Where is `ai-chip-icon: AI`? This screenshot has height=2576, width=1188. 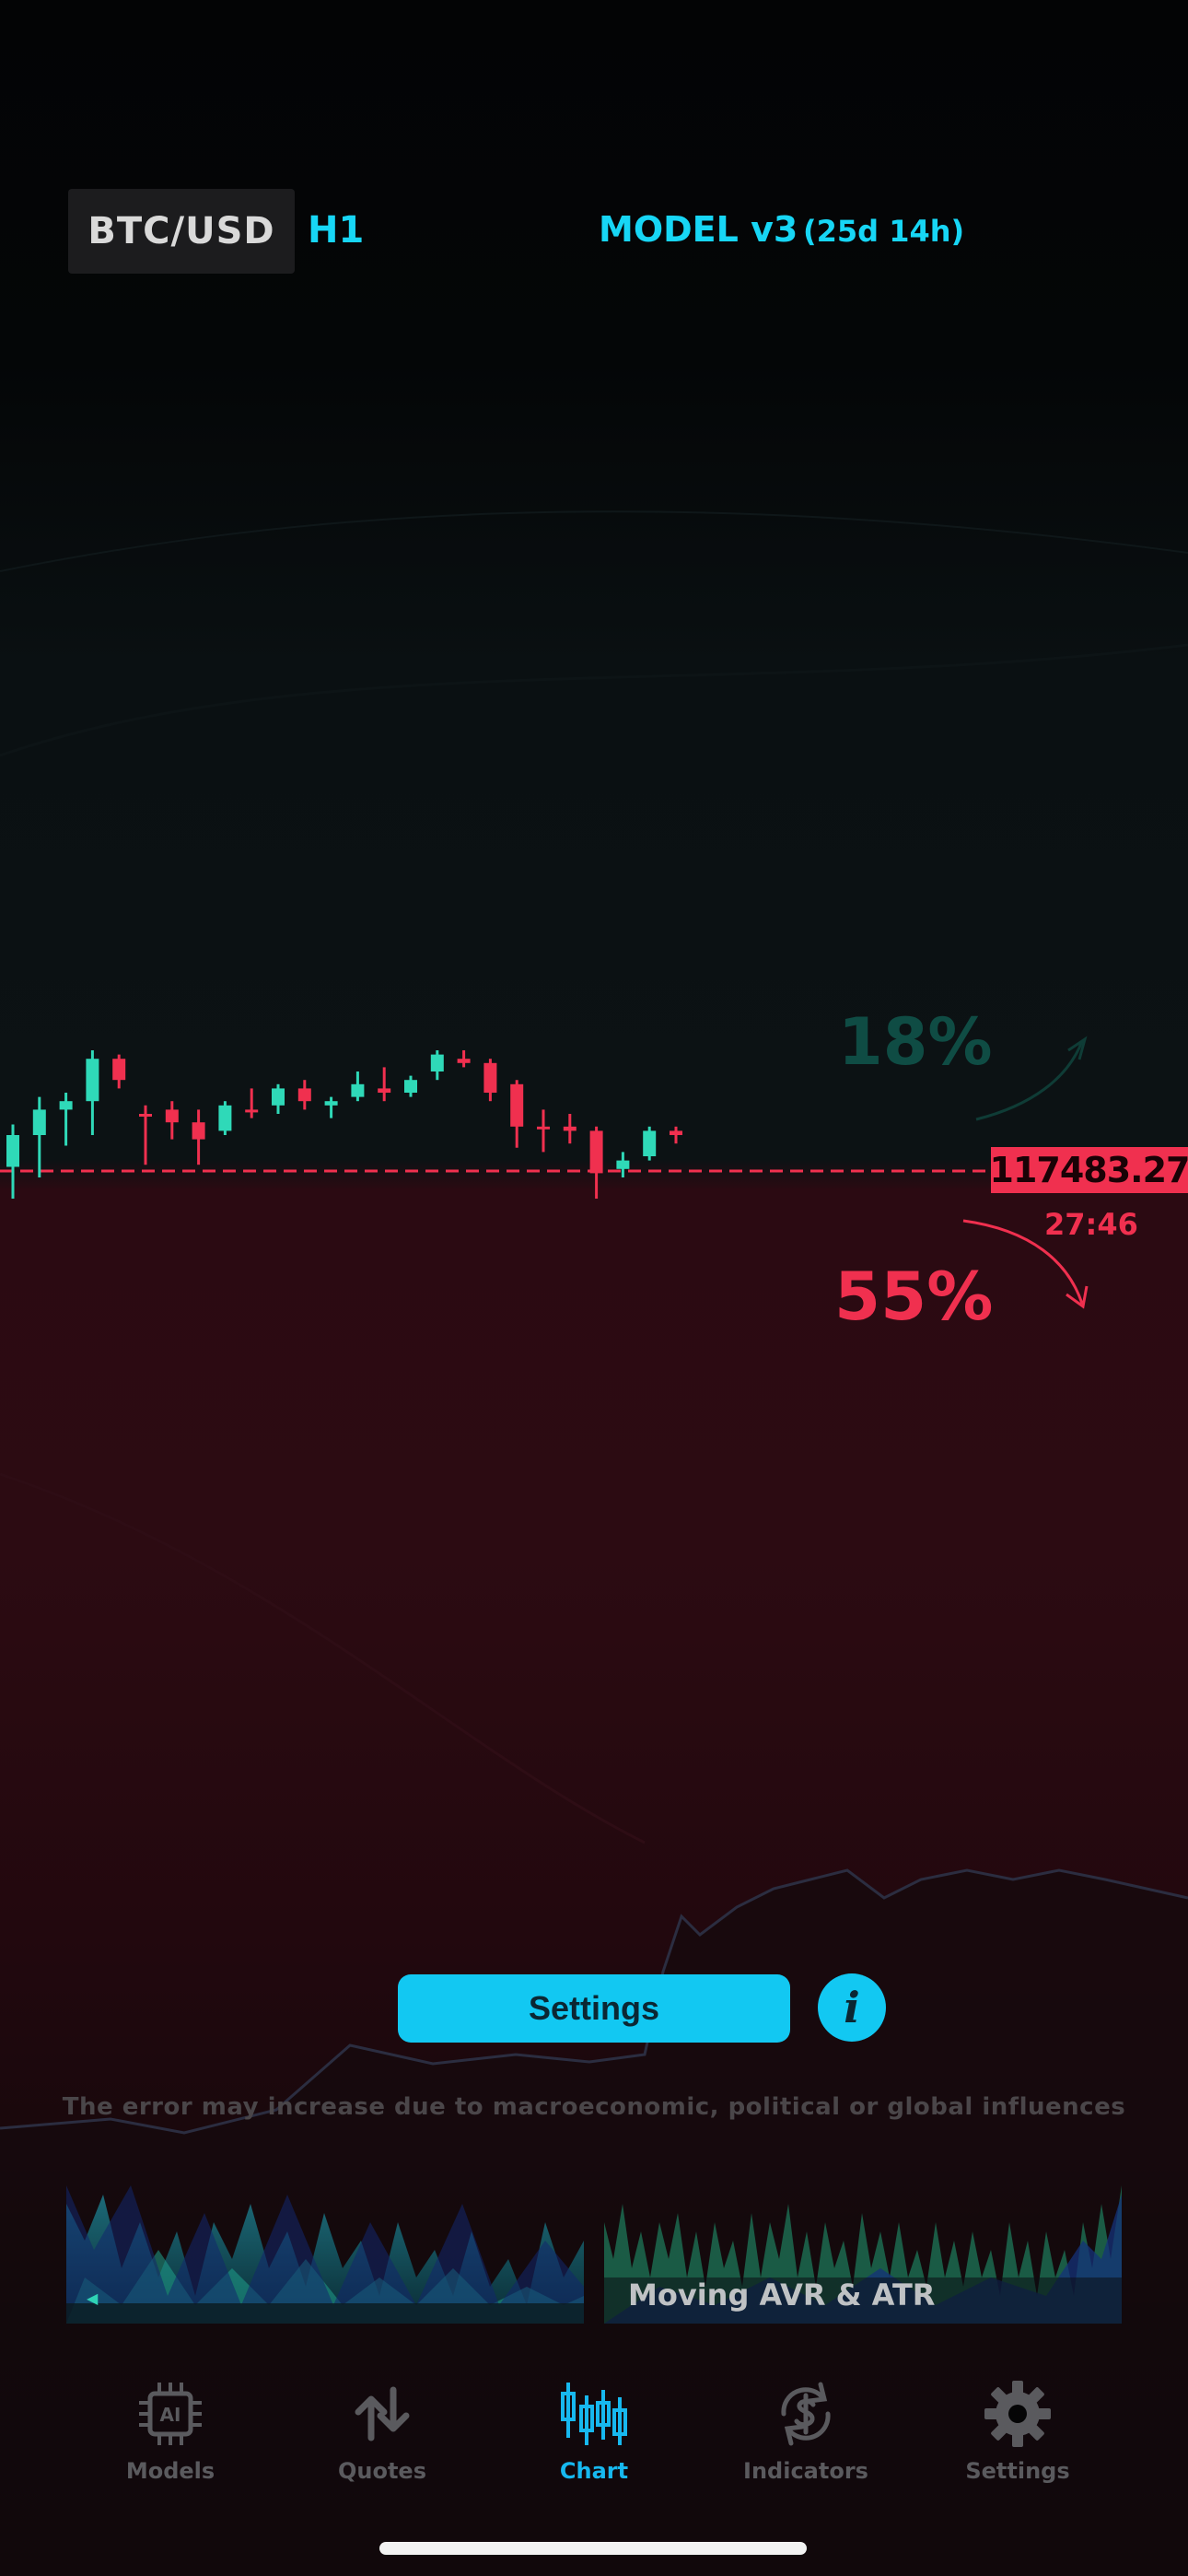
ai-chip-icon: AI is located at coordinates (170, 2414).